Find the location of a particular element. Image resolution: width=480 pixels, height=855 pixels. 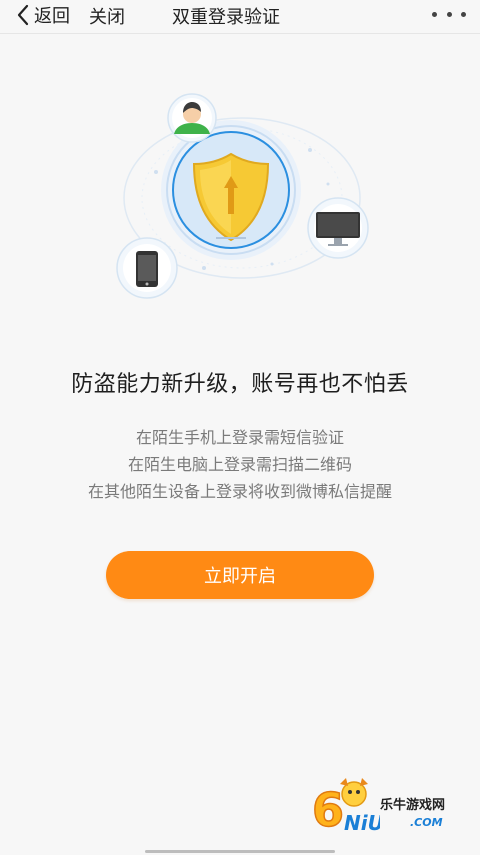

security-illustration is located at coordinates (242, 196).